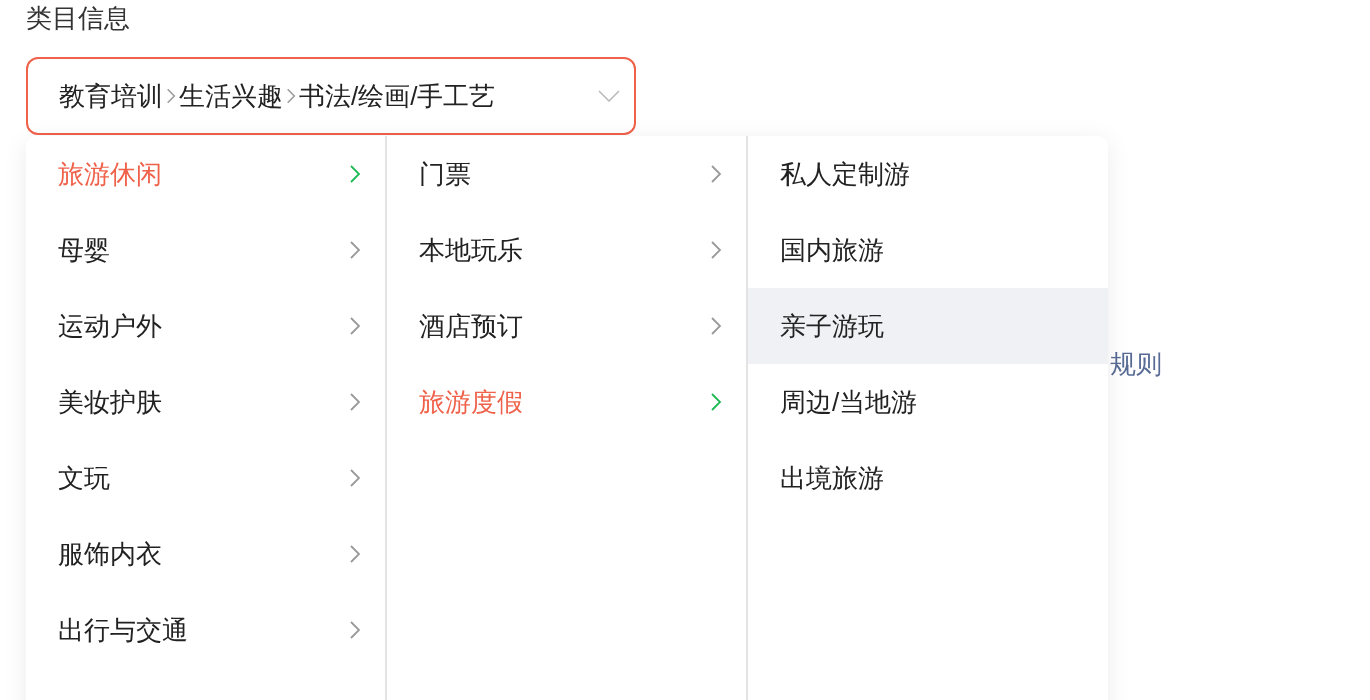 The width and height of the screenshot is (1370, 700). I want to click on rules-link: 规则, so click(1136, 364).